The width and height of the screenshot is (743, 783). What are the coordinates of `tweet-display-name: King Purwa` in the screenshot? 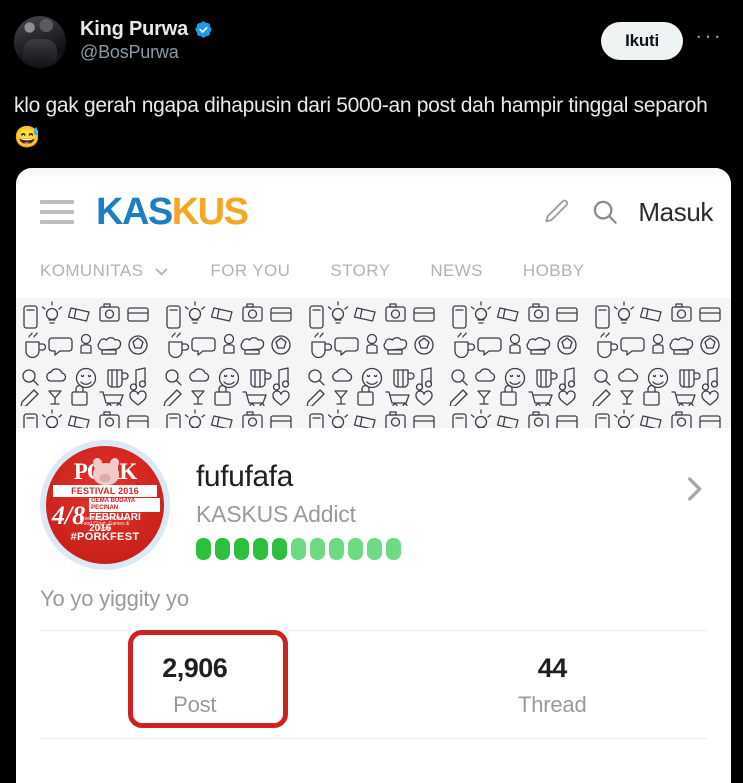 It's located at (134, 29).